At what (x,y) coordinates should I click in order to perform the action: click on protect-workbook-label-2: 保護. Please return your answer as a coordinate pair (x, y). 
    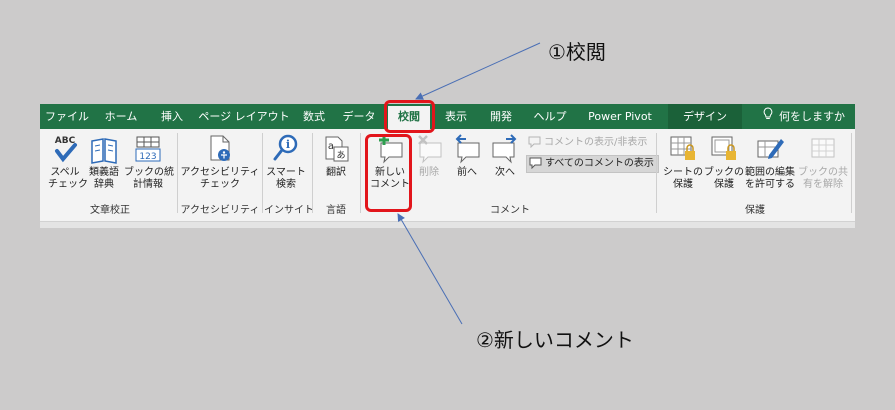
    Looking at the image, I should click on (724, 184).